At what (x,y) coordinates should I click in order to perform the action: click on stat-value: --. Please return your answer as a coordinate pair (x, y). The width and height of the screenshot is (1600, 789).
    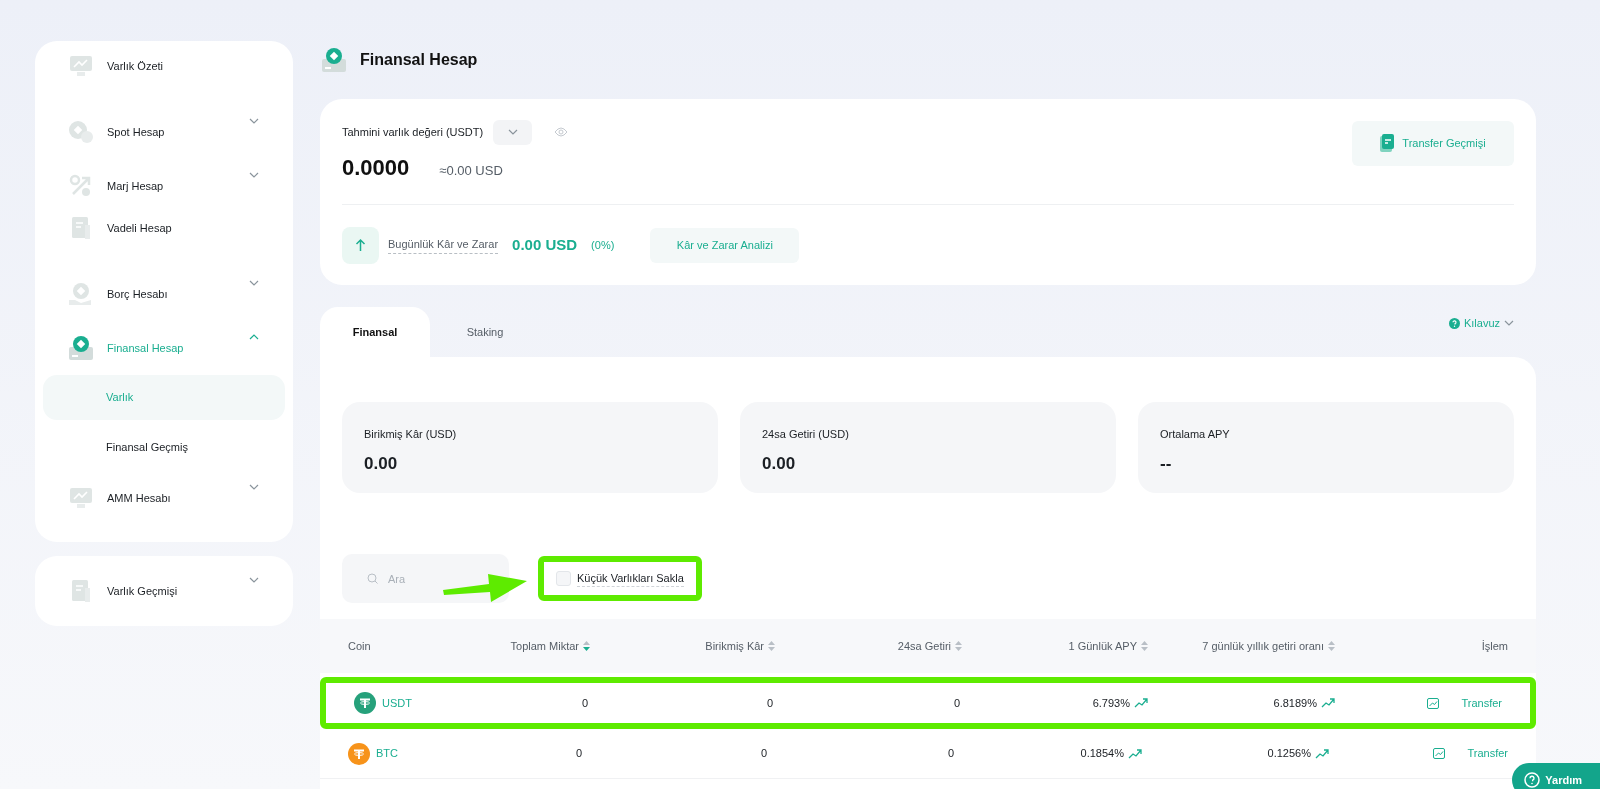
    Looking at the image, I should click on (1166, 463).